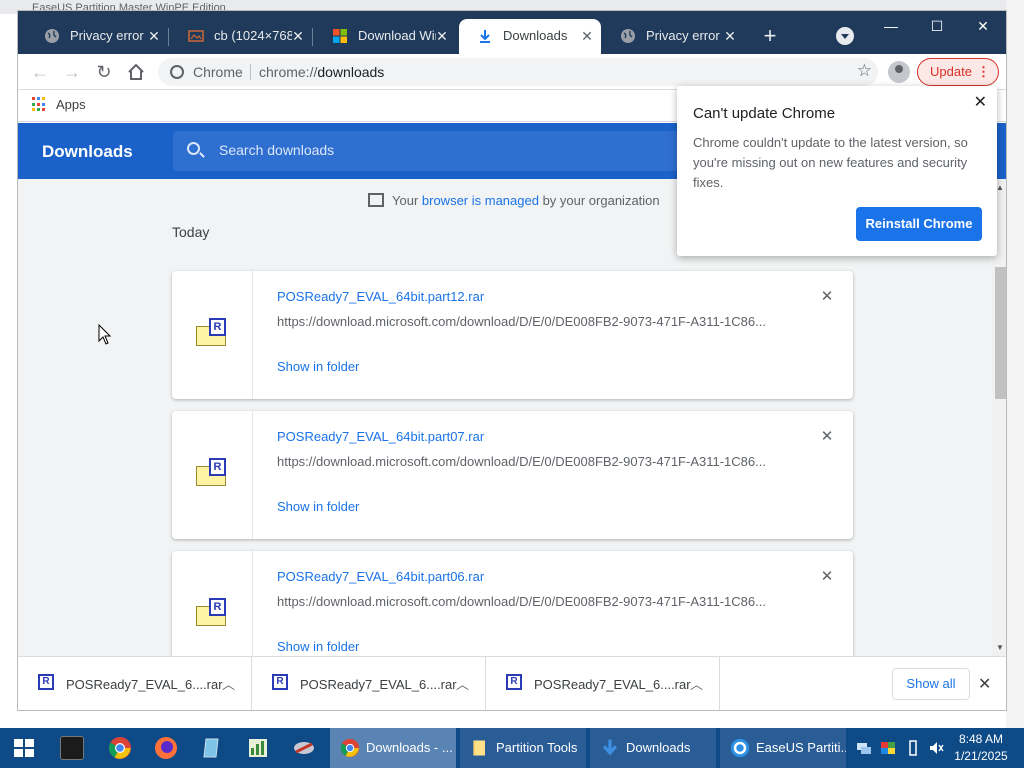 The width and height of the screenshot is (1024, 768). What do you see at coordinates (899, 72) in the screenshot?
I see `profile-avatar-icon` at bounding box center [899, 72].